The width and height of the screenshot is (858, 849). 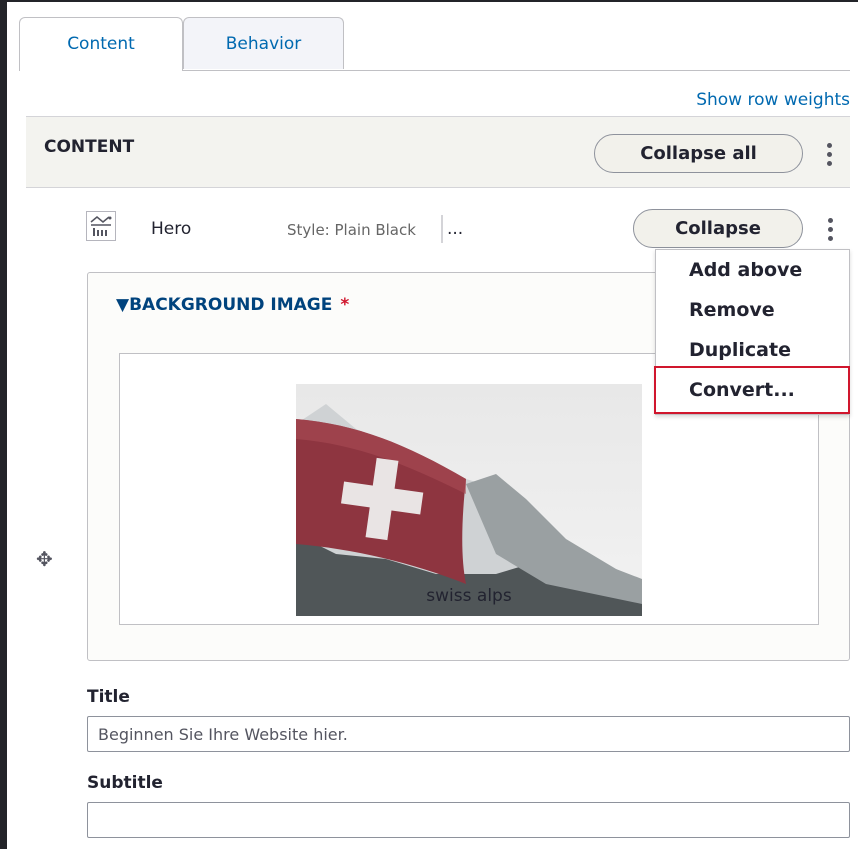 I want to click on header-actions-kebab-icon, so click(x=829, y=156).